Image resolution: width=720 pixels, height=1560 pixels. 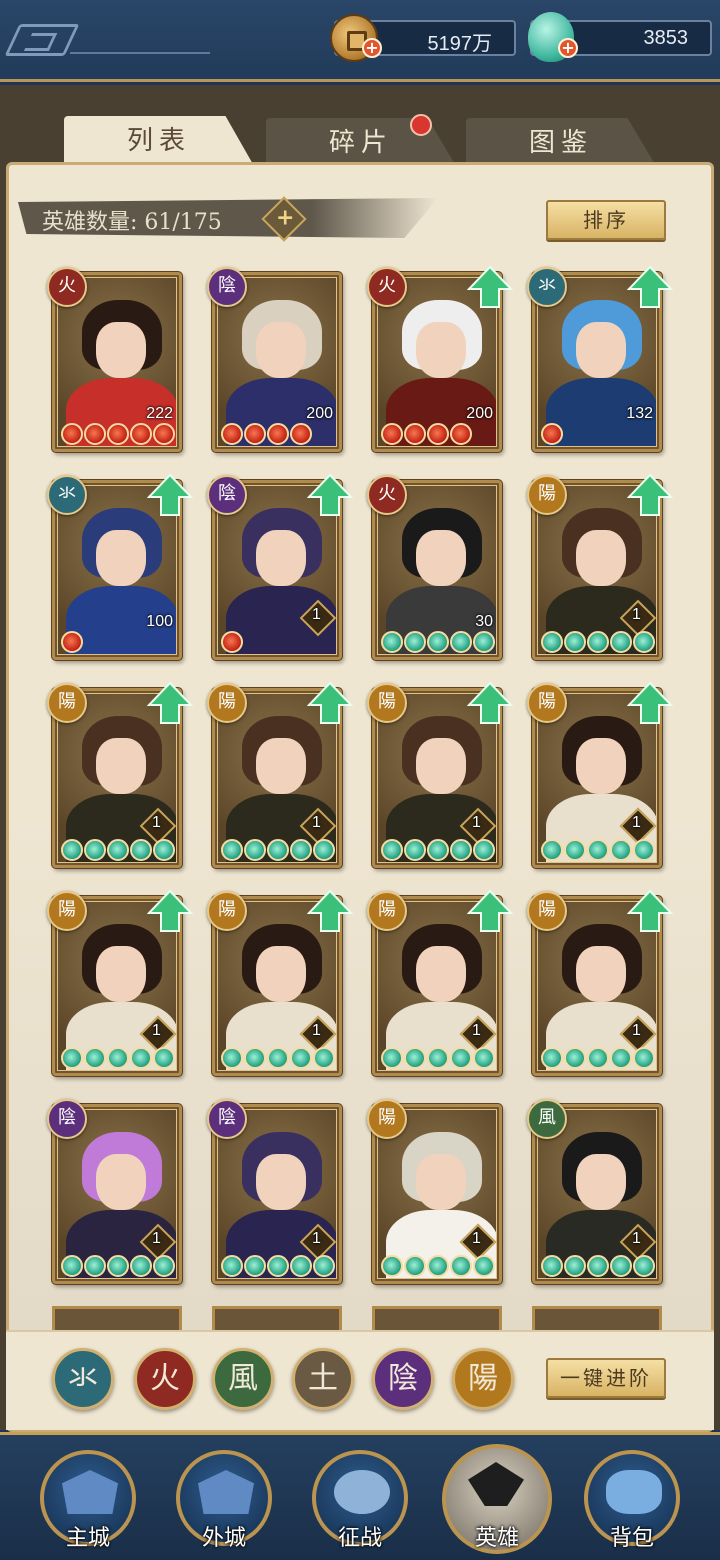 What do you see at coordinates (83, 1379) in the screenshot?
I see `filter-water-button: 氺` at bounding box center [83, 1379].